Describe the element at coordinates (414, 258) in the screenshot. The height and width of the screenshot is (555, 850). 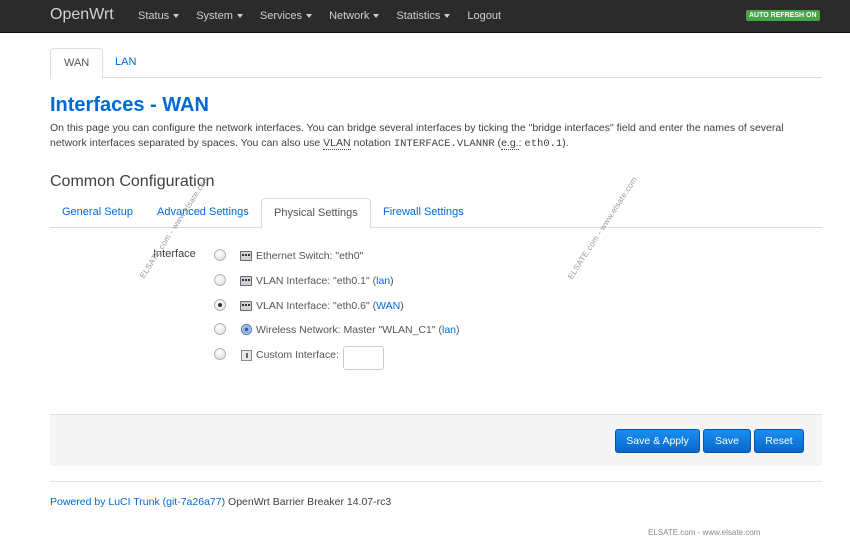
I see `interface-option-ethernet-switch: Ethernet Switch: "eth0"` at that location.